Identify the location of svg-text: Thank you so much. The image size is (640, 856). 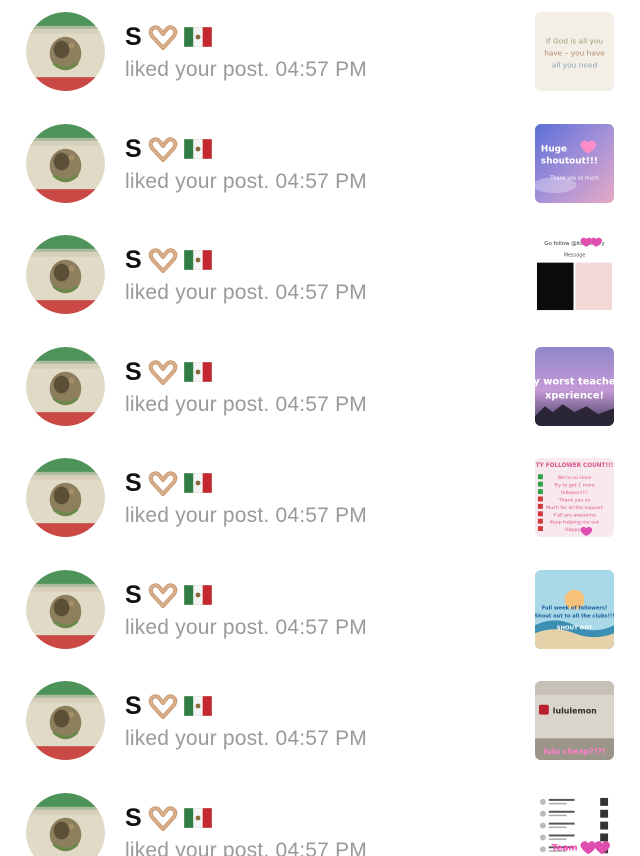
(573, 178).